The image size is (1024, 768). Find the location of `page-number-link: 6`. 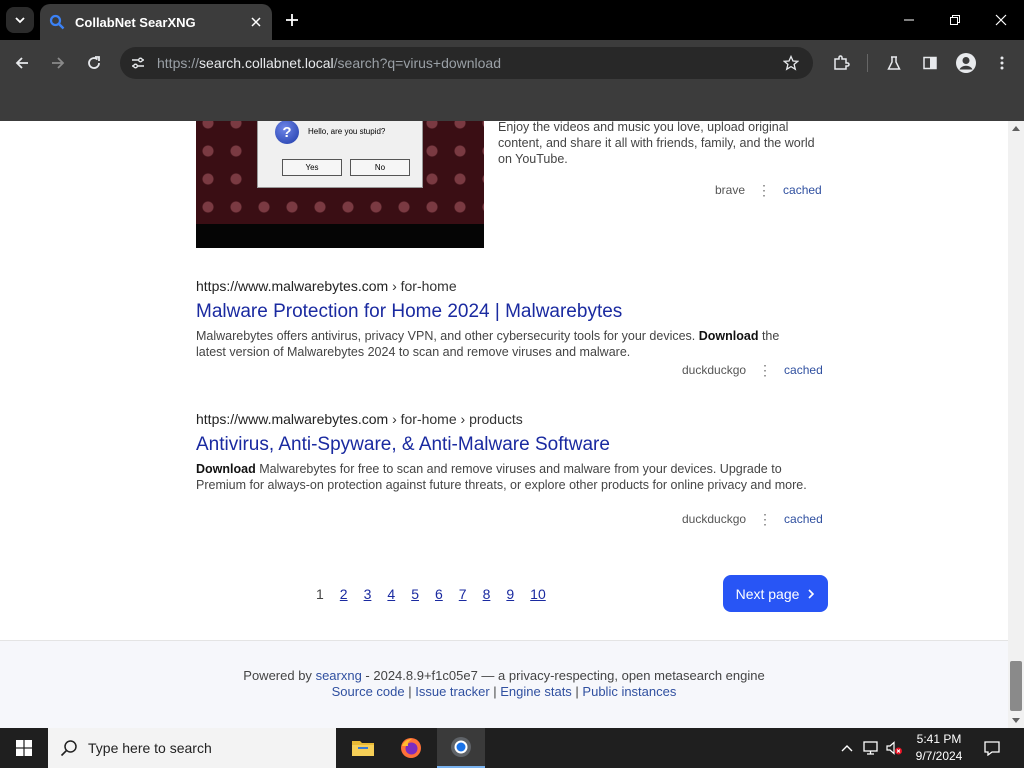

page-number-link: 6 is located at coordinates (439, 594).